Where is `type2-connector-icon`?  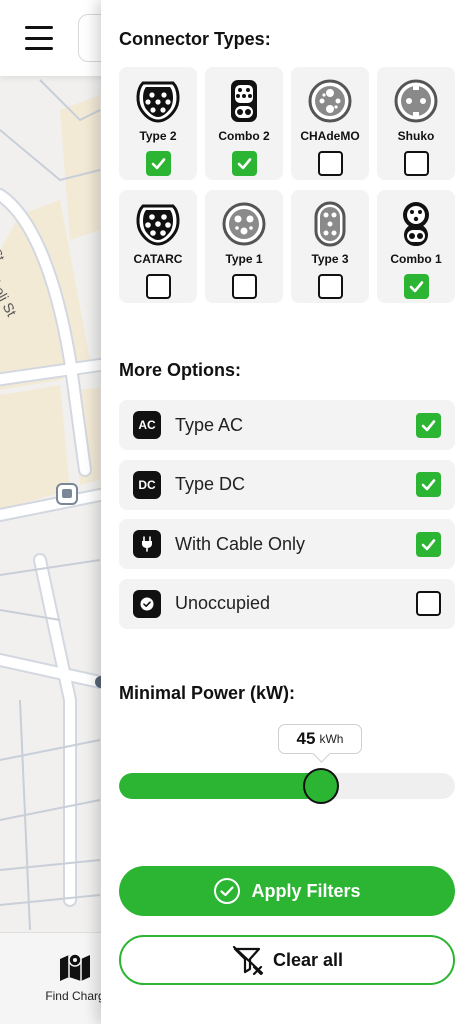
type2-connector-icon is located at coordinates (158, 102).